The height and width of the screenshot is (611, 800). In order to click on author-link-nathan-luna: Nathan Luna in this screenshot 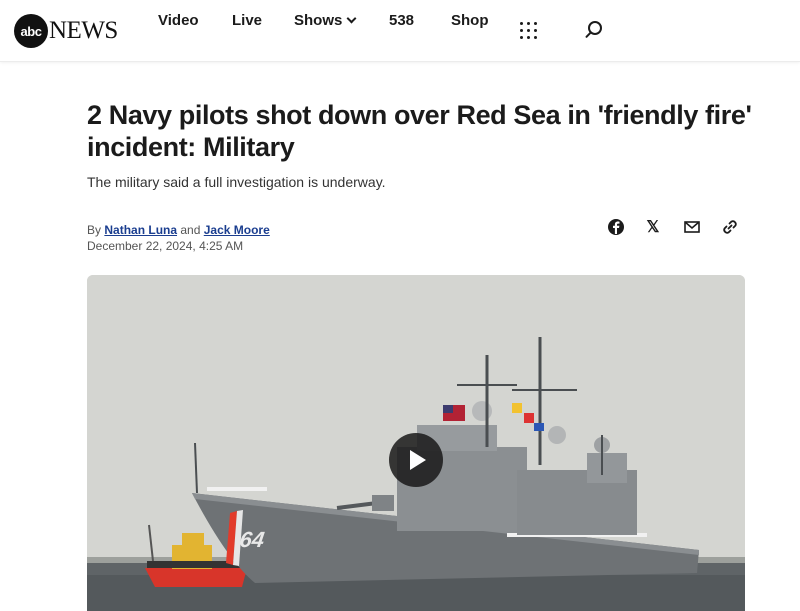, I will do `click(140, 230)`.